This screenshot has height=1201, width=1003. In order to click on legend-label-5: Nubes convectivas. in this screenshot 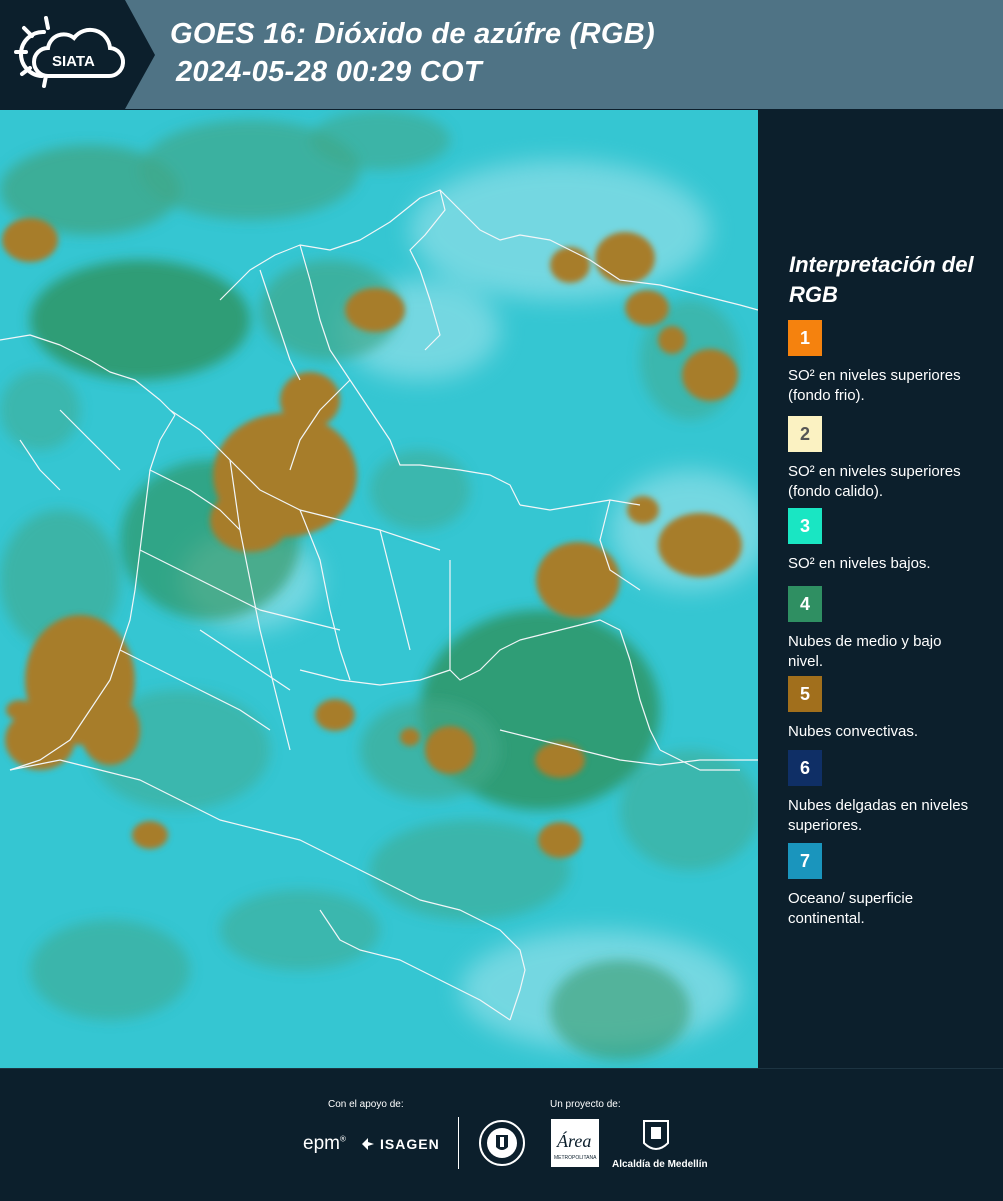, I will do `click(853, 731)`.